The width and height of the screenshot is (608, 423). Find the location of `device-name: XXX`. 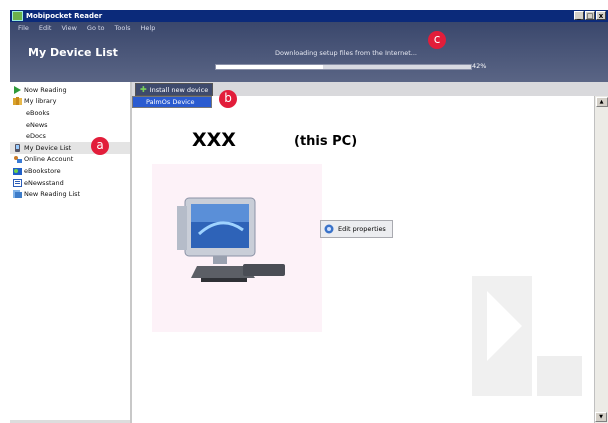

device-name: XXX is located at coordinates (214, 140).